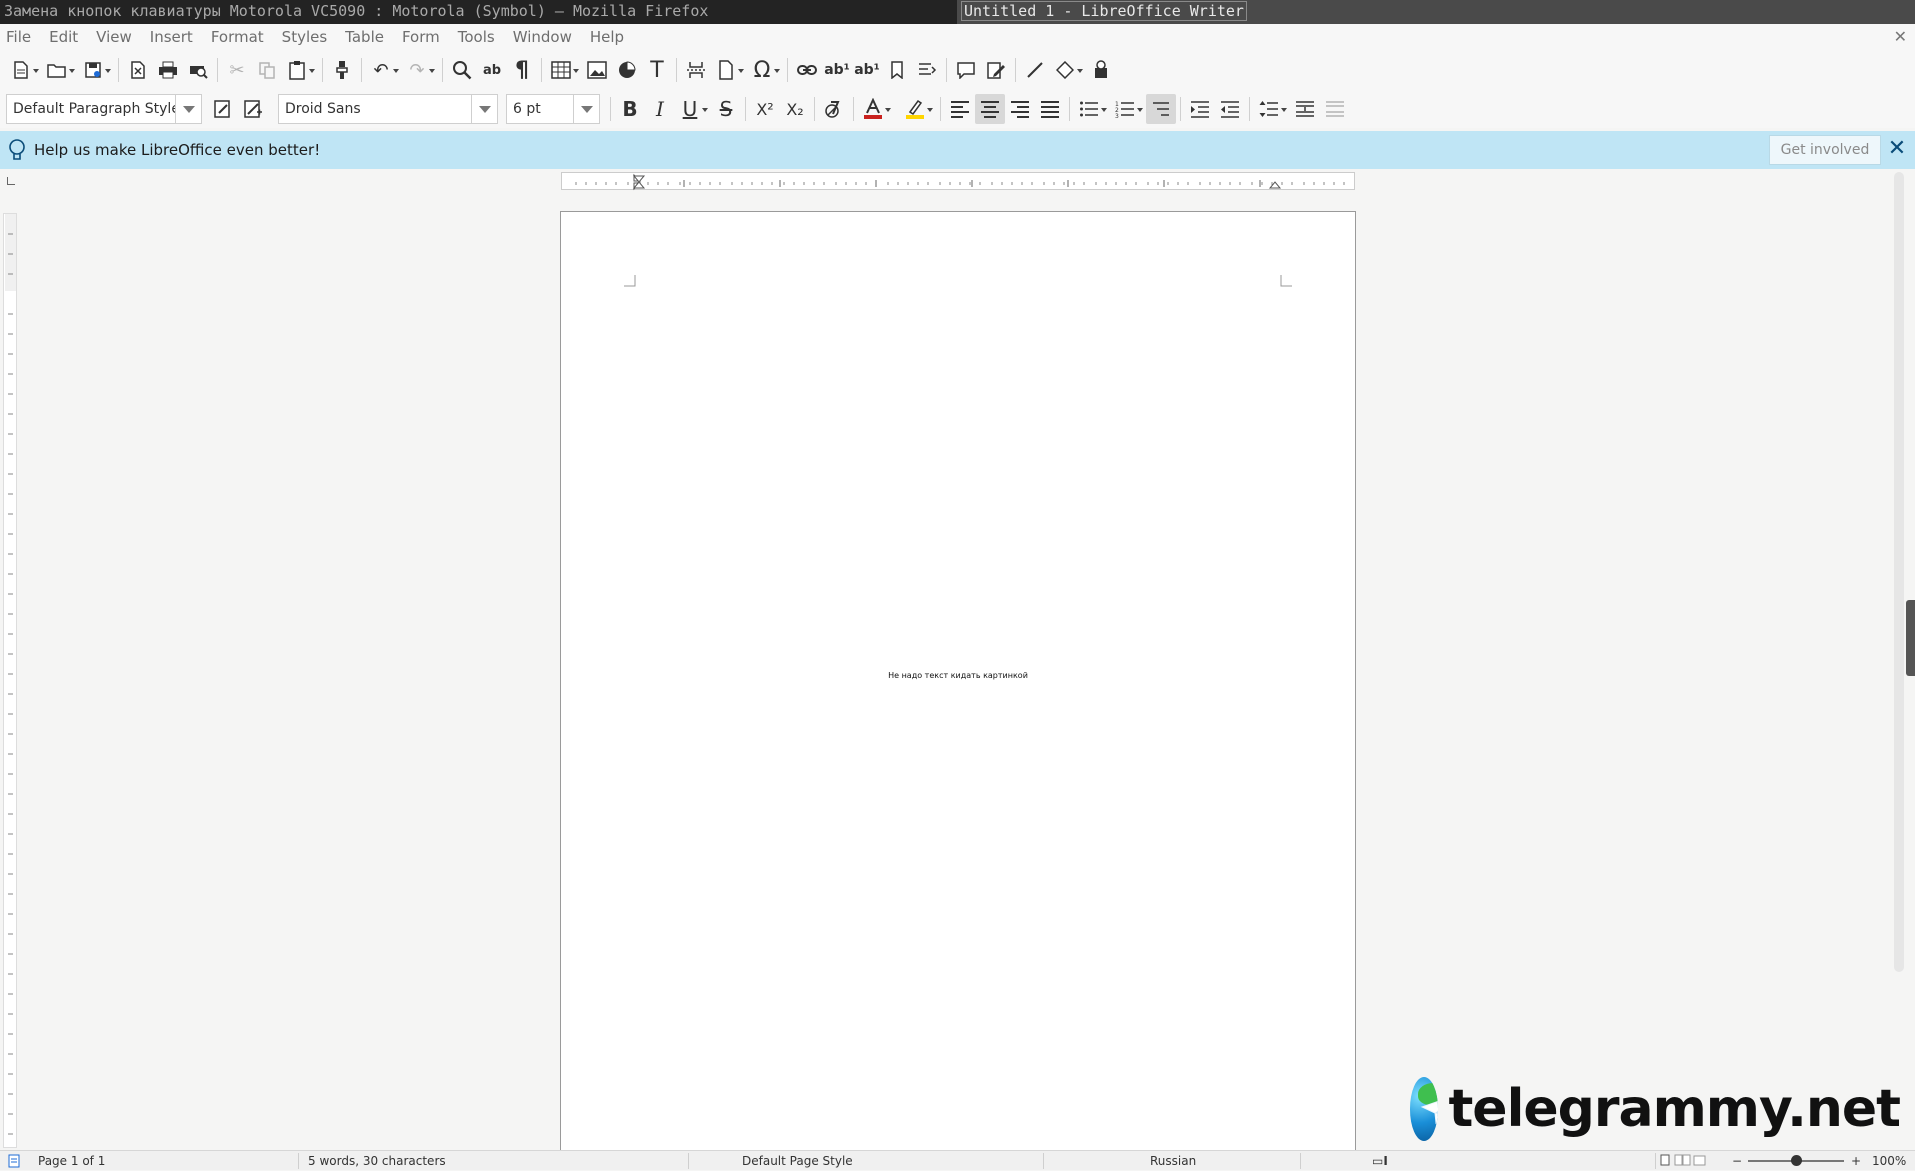 The width and height of the screenshot is (1915, 1171). Describe the element at coordinates (421, 37) in the screenshot. I see `menu-form: Form` at that location.